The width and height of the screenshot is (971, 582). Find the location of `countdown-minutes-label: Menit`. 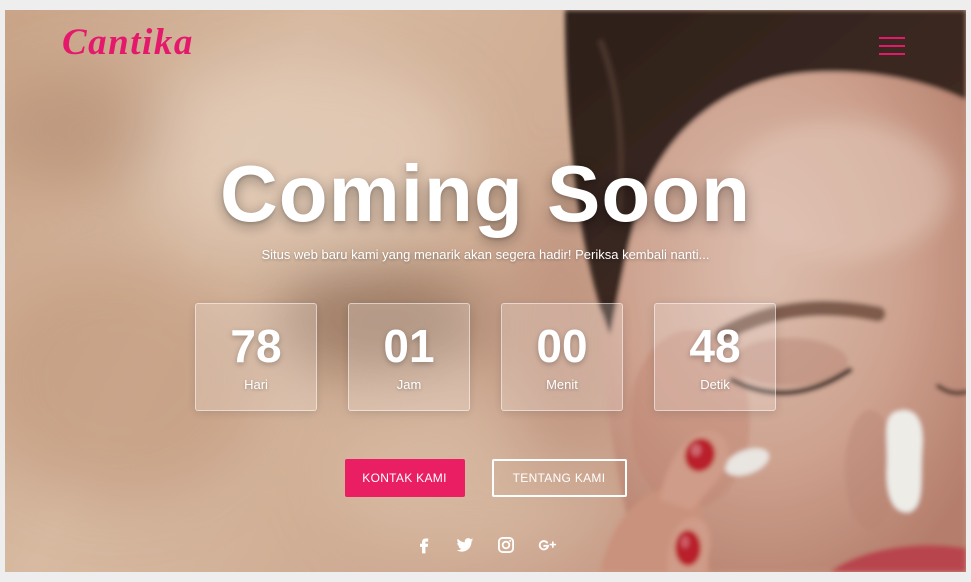

countdown-minutes-label: Menit is located at coordinates (562, 384).